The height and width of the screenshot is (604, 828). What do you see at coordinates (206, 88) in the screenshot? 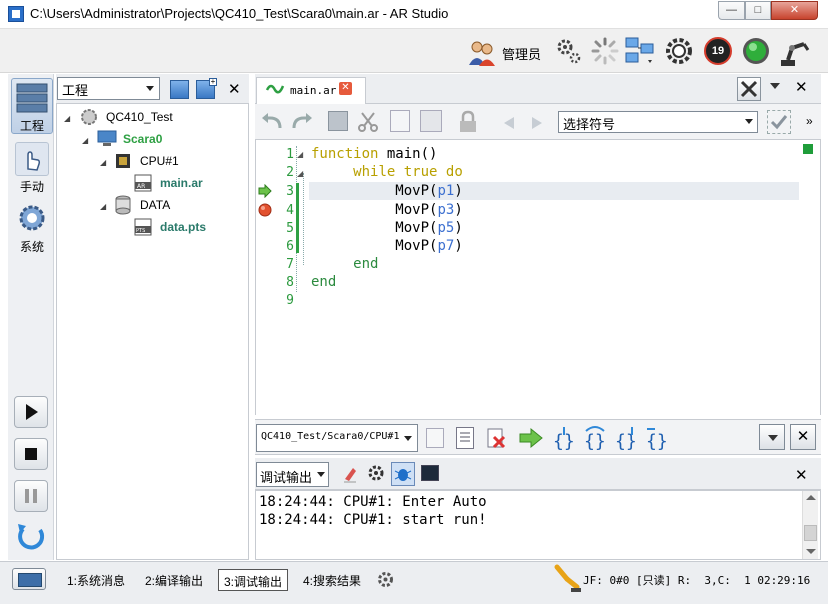
I see `add-file-icon: +` at bounding box center [206, 88].